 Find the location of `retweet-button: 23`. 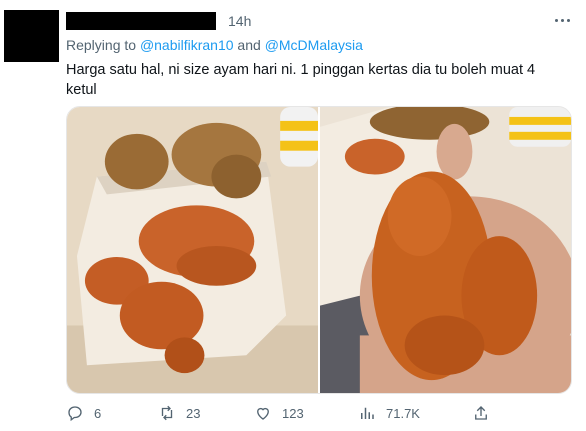

retweet-button: 23 is located at coordinates (179, 413).